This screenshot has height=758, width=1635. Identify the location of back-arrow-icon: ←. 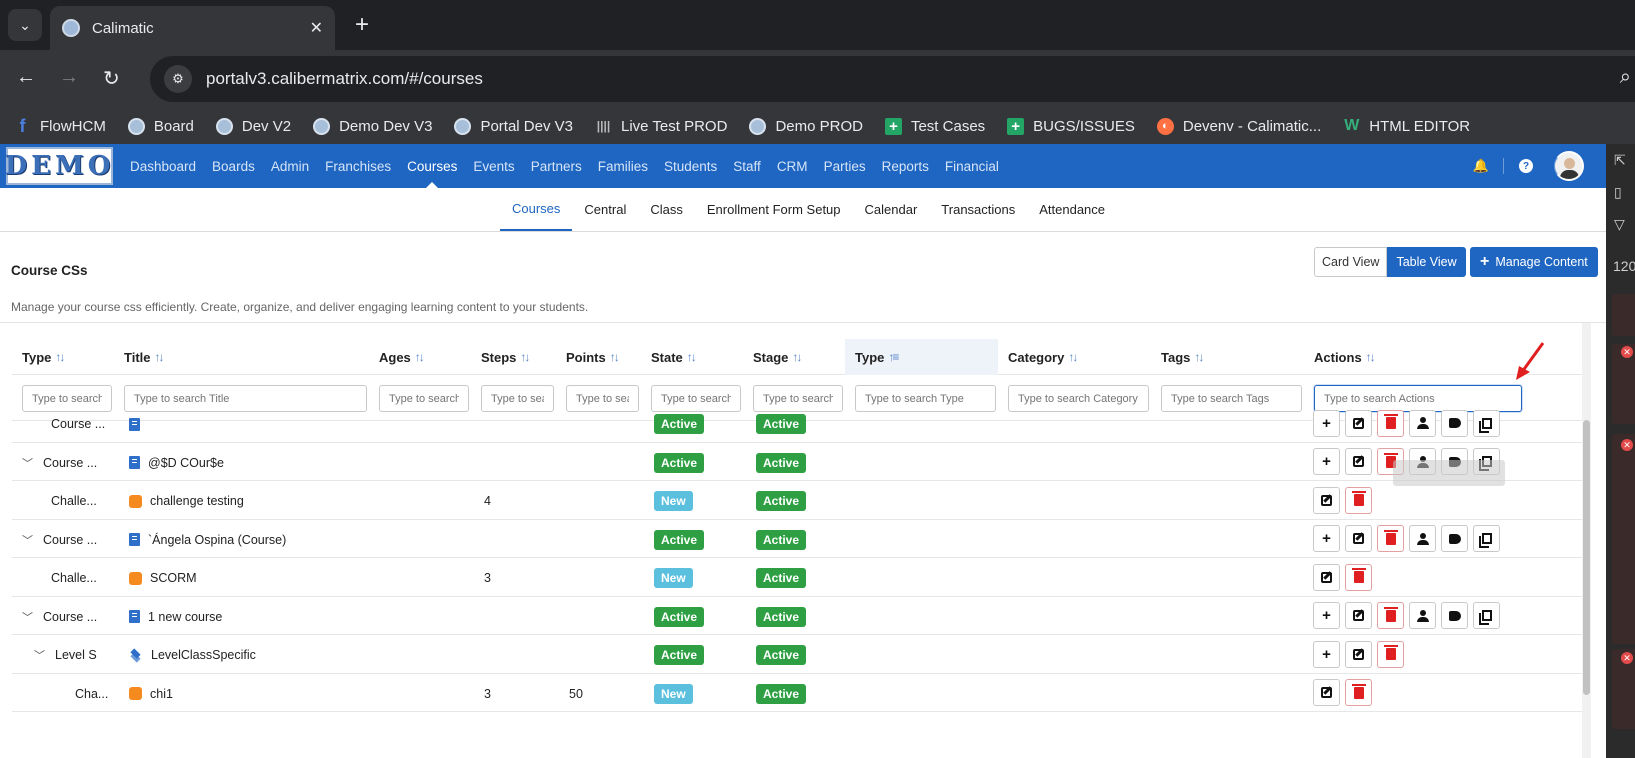
(26, 77).